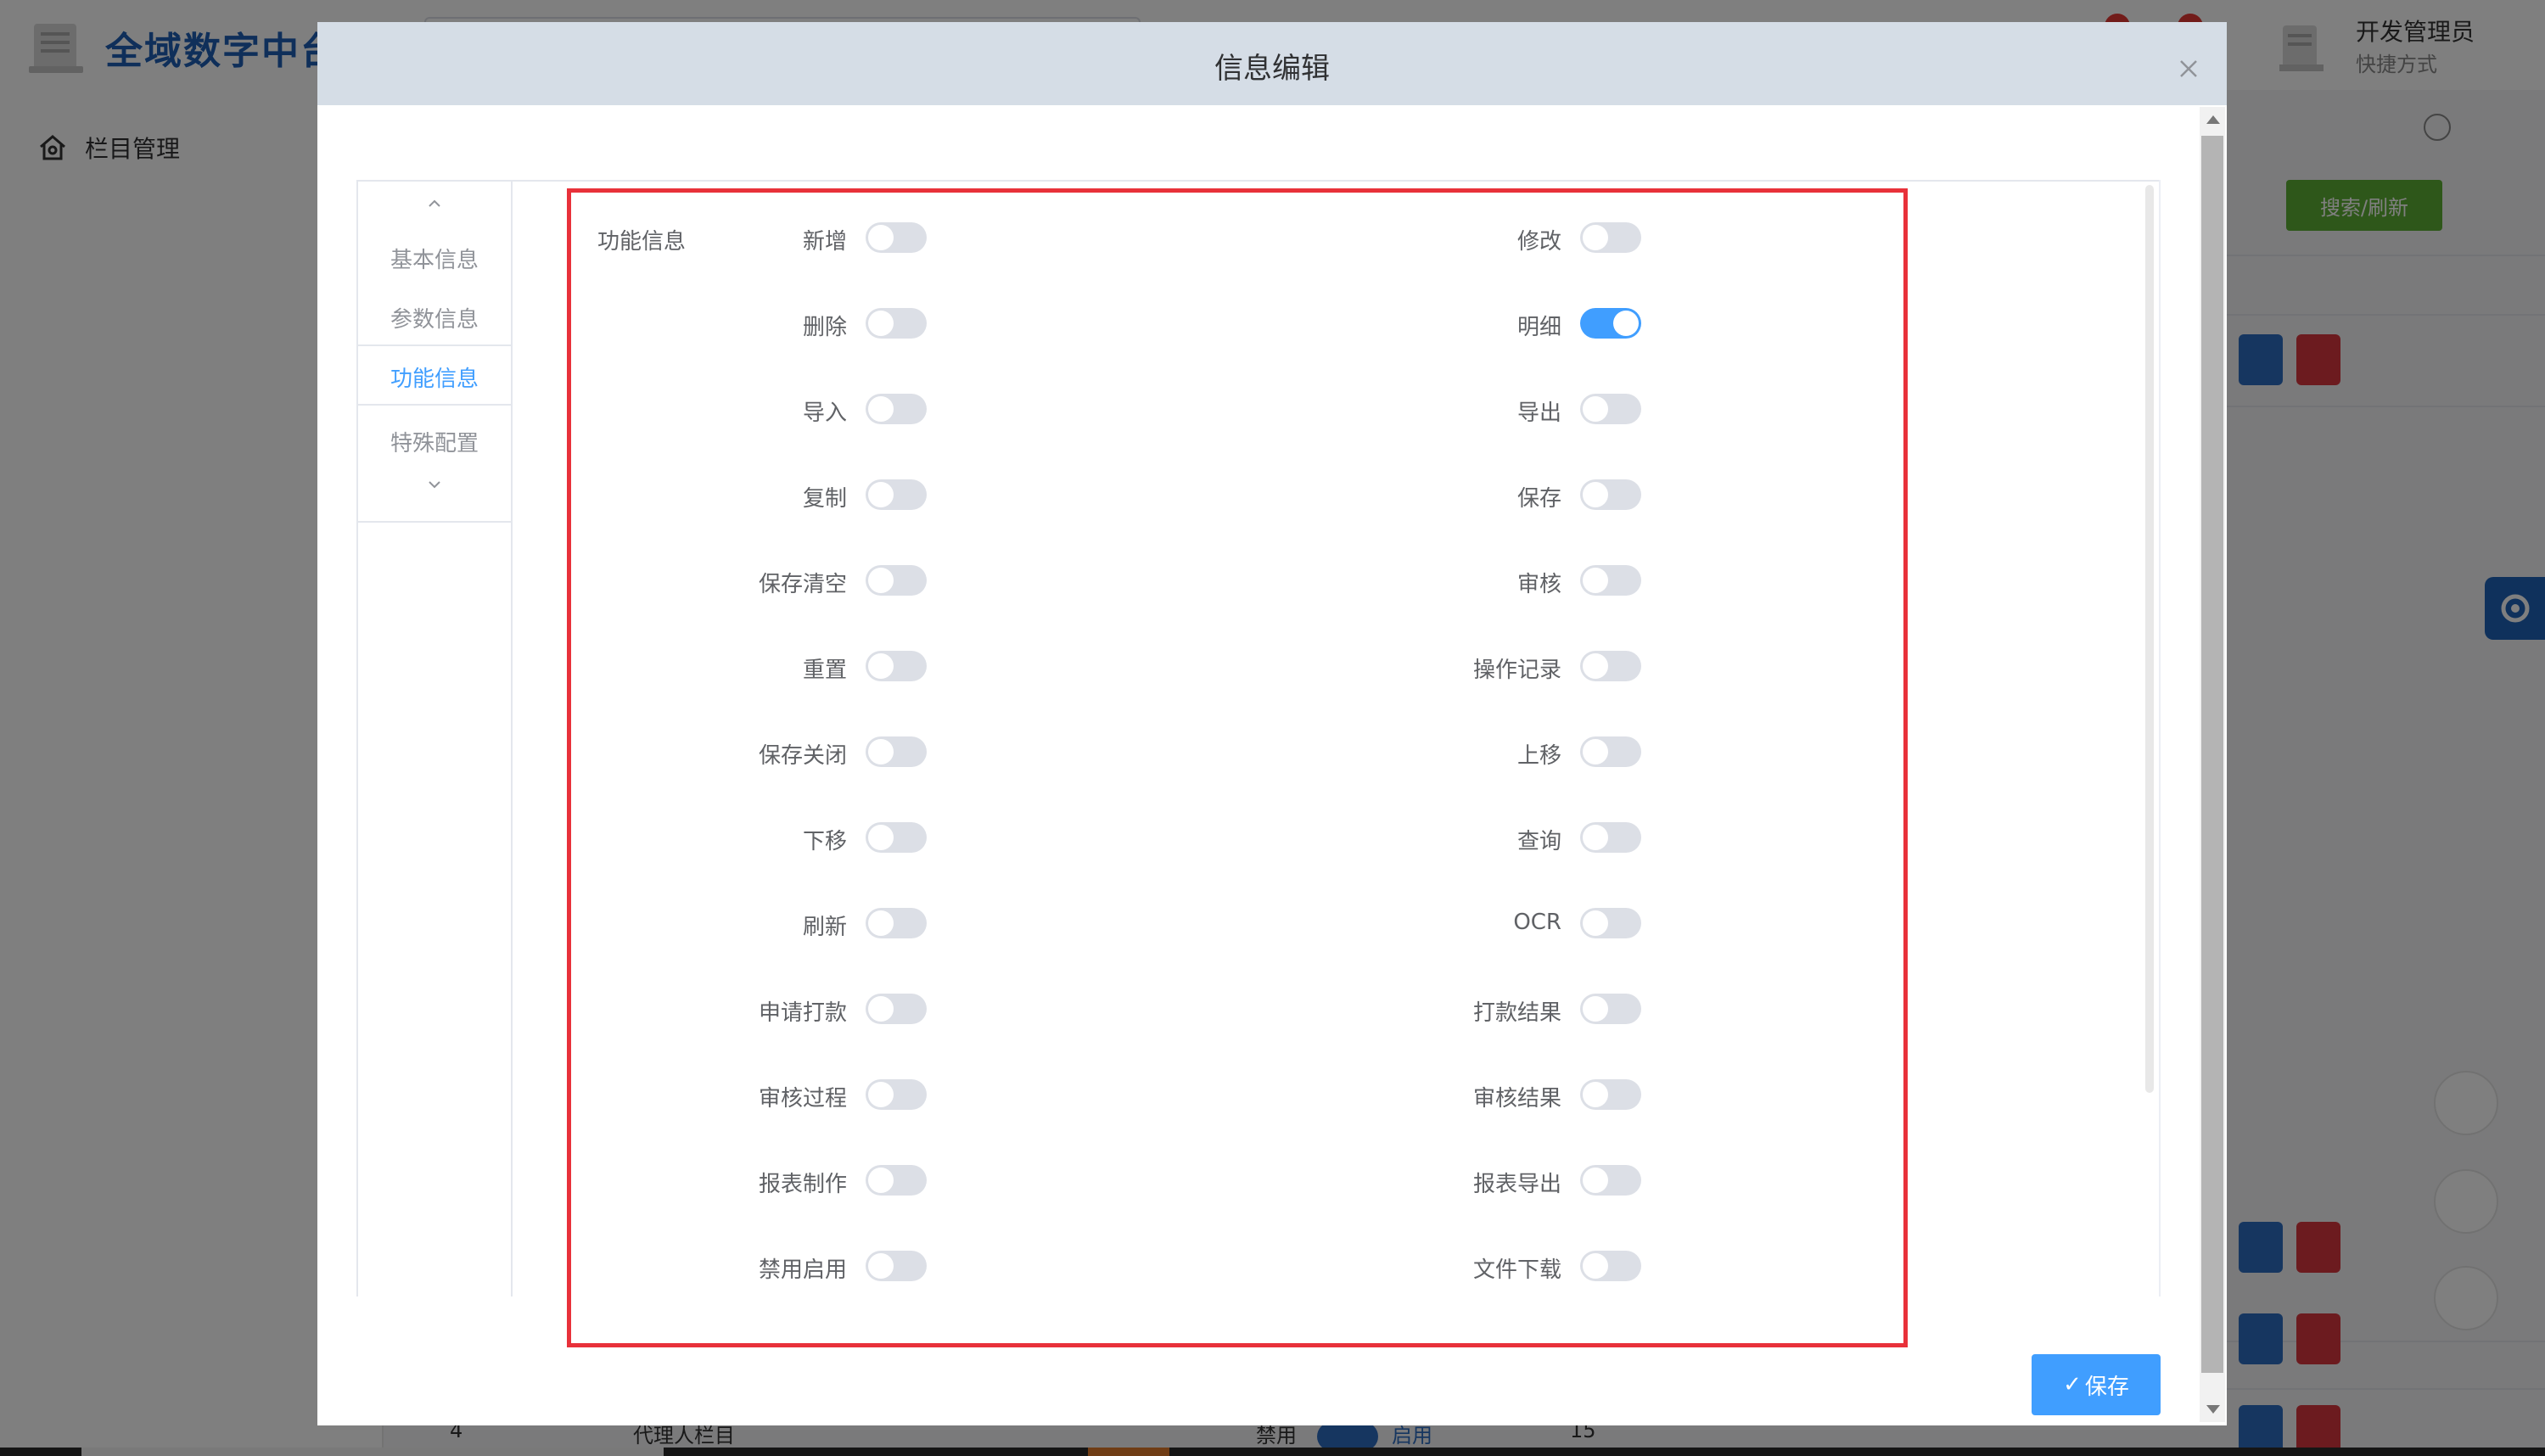  Describe the element at coordinates (2149, 639) in the screenshot. I see `panel-scrollbar` at that location.